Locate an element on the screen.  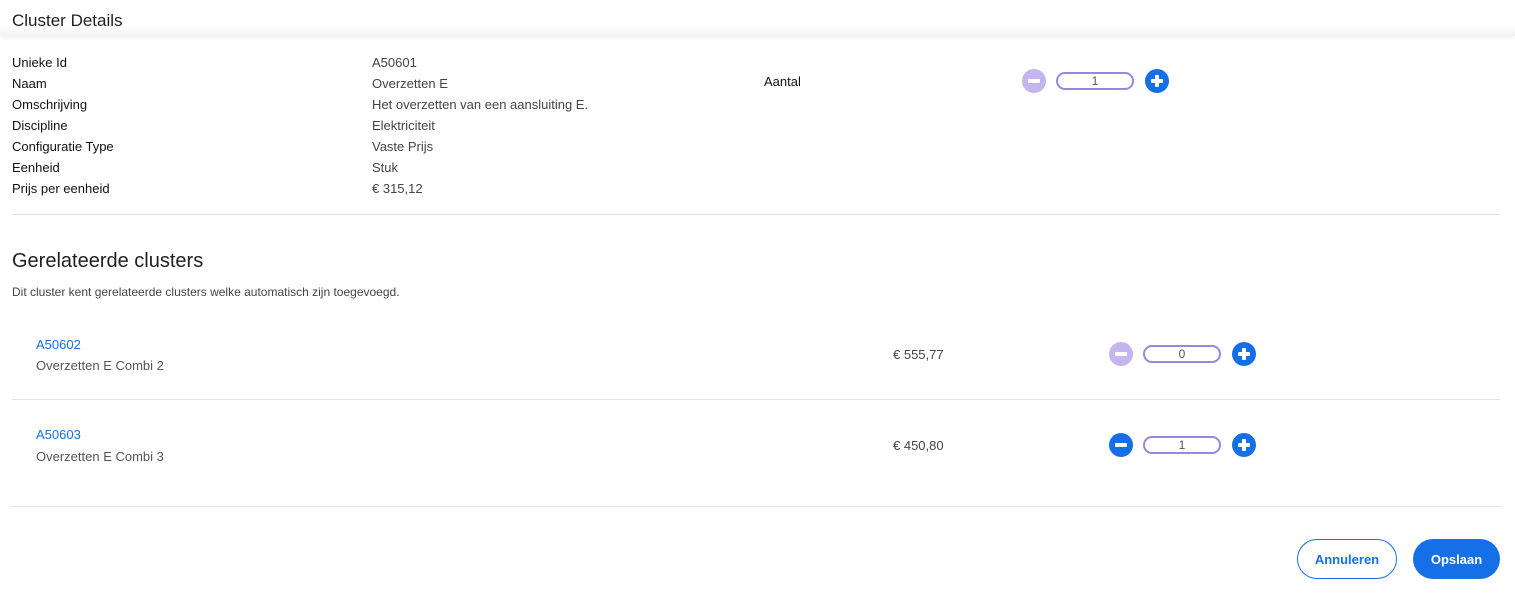
detail-row-unit: Eenheid Stuk is located at coordinates (392, 170).